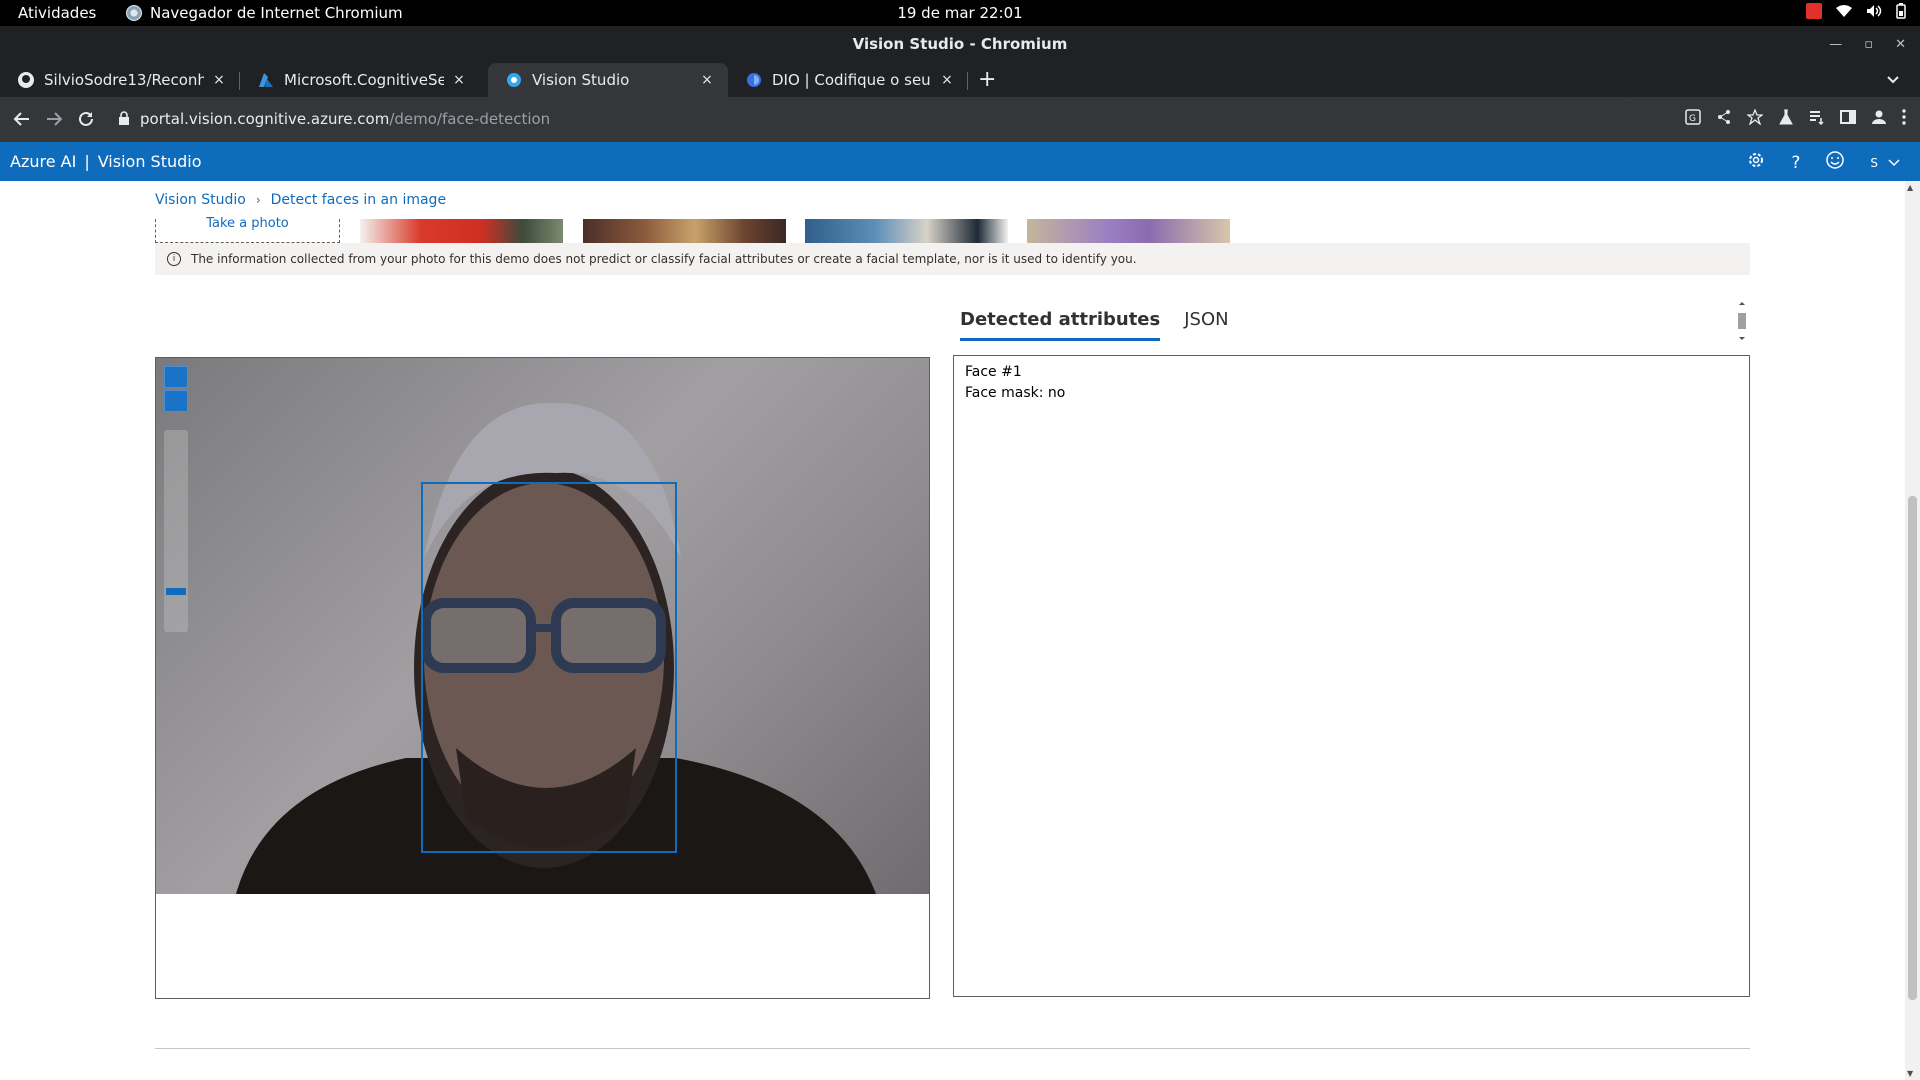 Image resolution: width=1920 pixels, height=1080 pixels. I want to click on forward-icon, so click(54, 119).